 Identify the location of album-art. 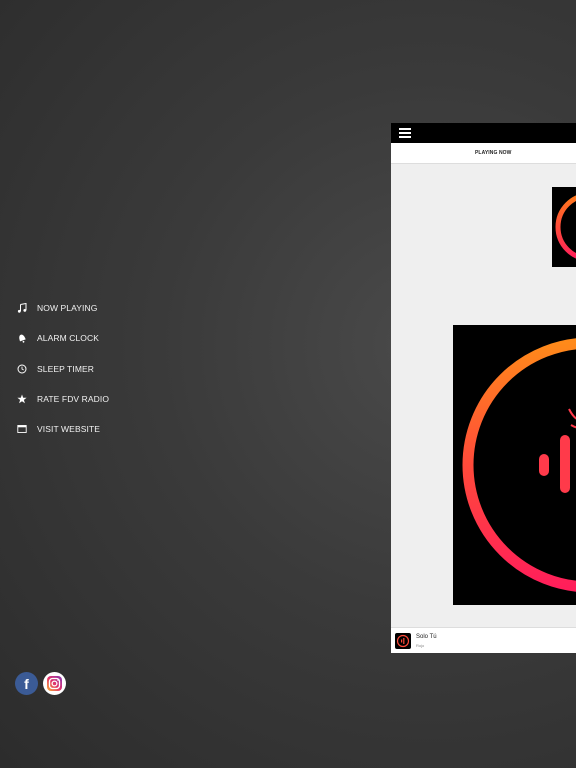
(514, 465).